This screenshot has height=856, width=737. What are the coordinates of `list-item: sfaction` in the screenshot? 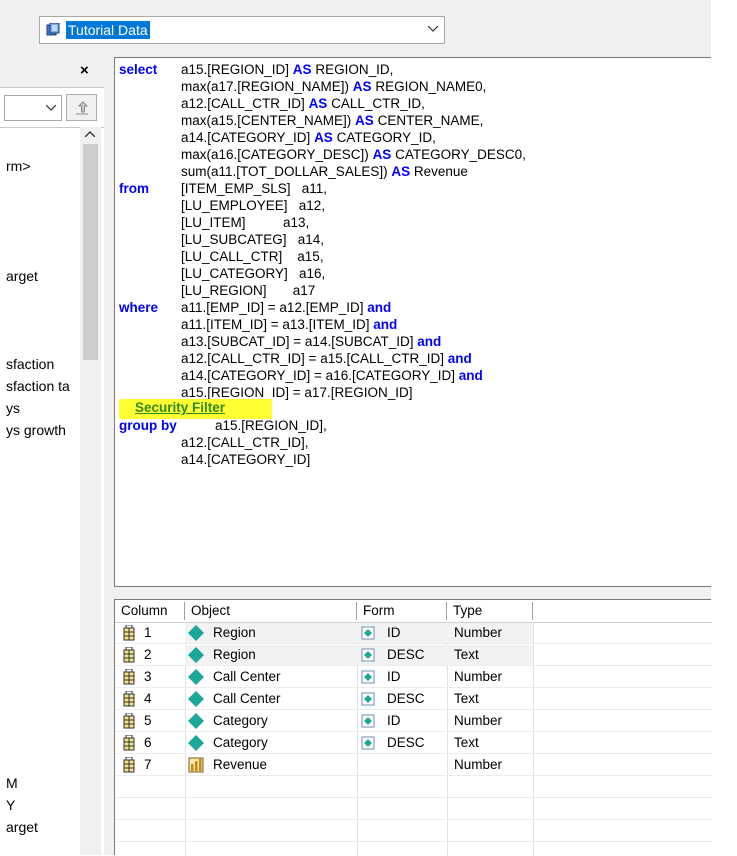 It's located at (43, 364).